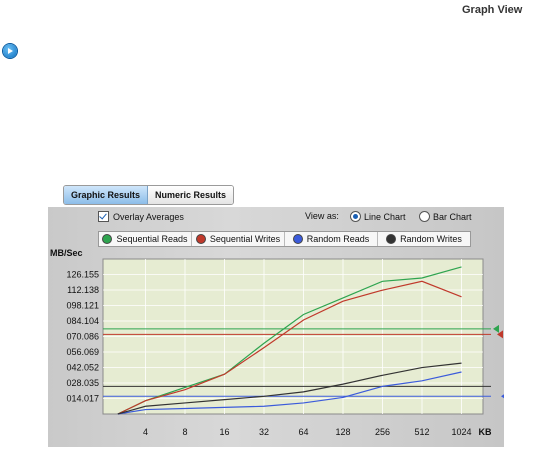 This screenshot has height=459, width=537. Describe the element at coordinates (342, 432) in the screenshot. I see `x-tick-label: 128` at that location.